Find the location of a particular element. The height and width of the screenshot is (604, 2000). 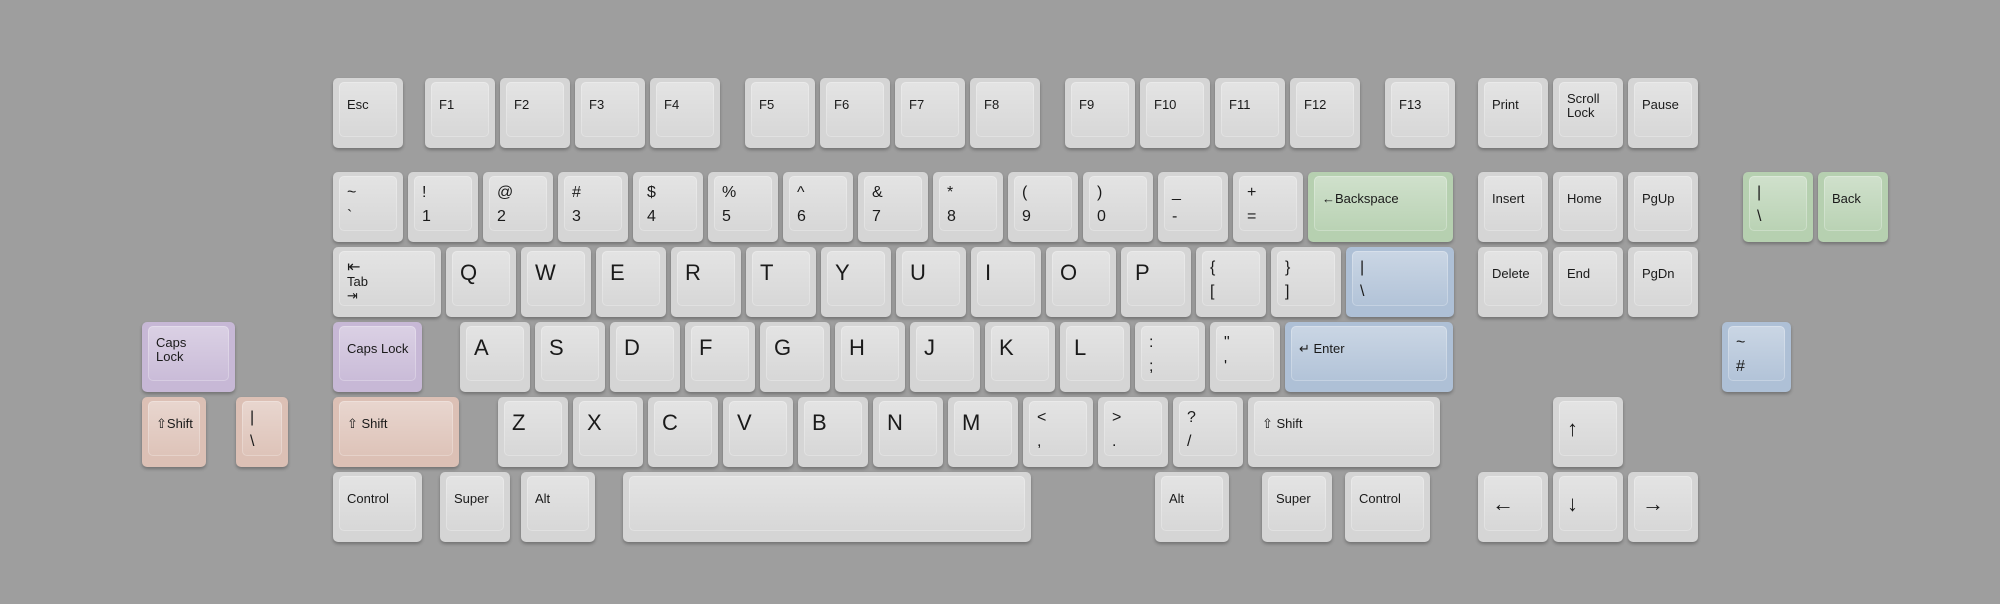

key-alt-left: Alt is located at coordinates (558, 507).